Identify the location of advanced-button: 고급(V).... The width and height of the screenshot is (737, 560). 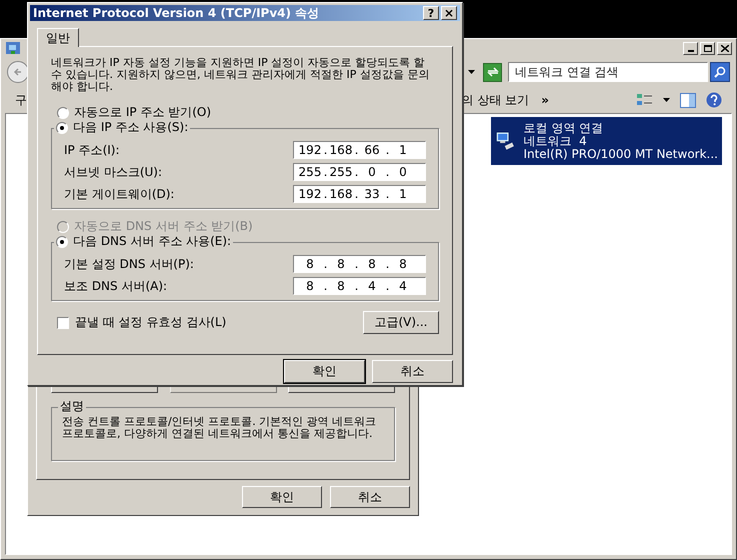
(401, 322).